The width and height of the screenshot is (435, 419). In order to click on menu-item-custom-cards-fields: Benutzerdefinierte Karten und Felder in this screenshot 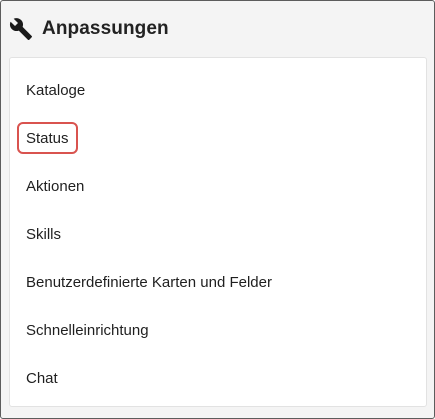, I will do `click(149, 282)`.